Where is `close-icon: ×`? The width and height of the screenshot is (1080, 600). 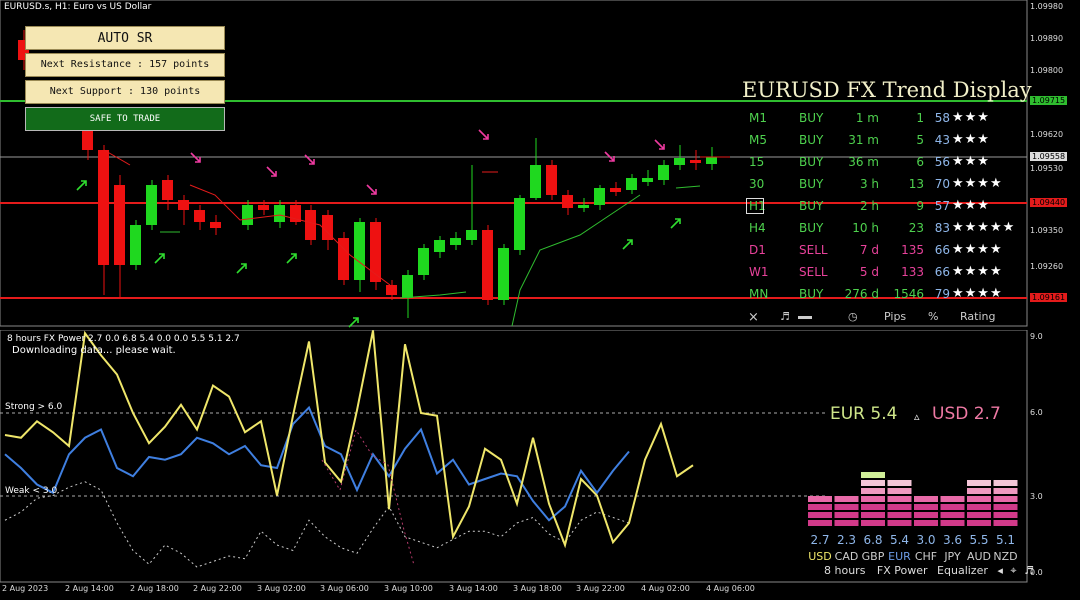 close-icon: × is located at coordinates (753, 317).